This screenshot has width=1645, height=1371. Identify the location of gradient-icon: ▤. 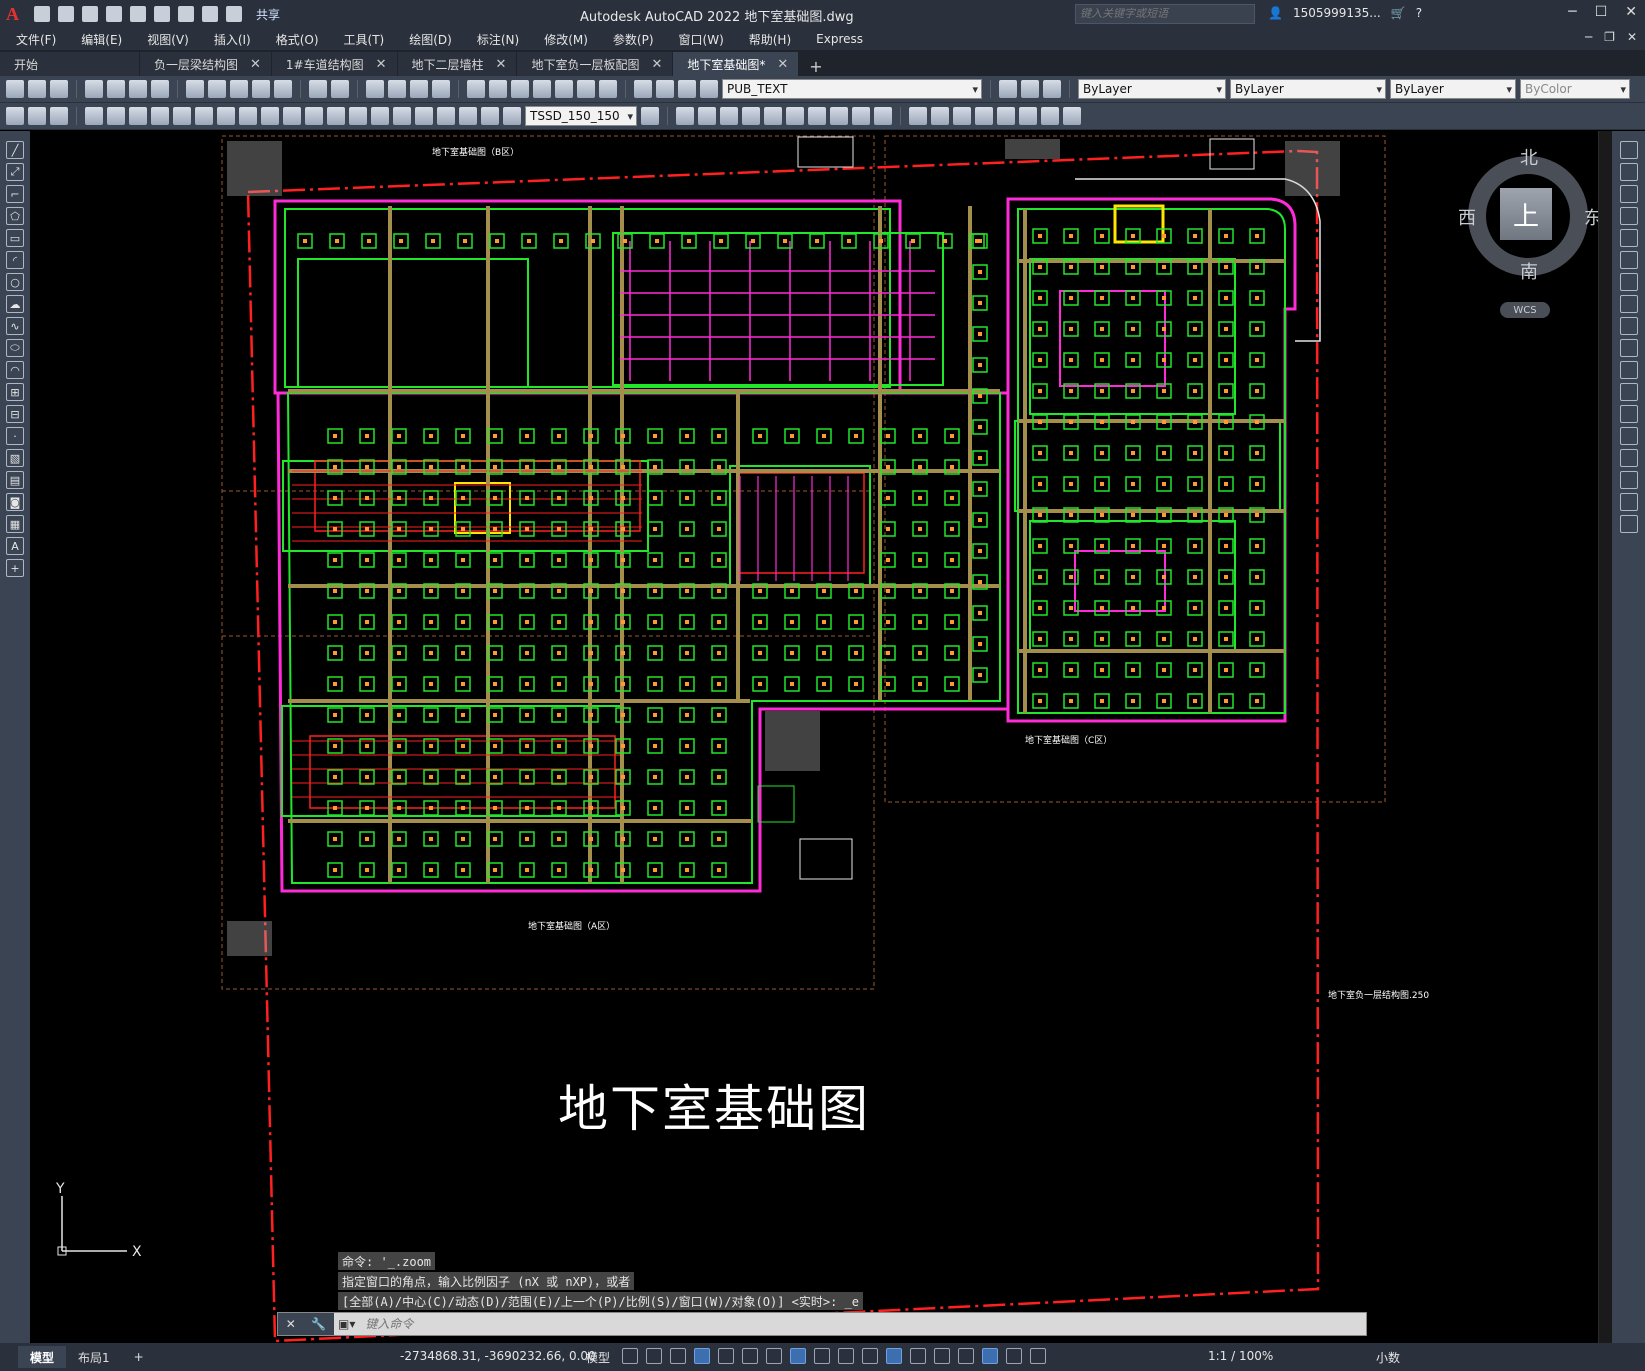
(15, 480).